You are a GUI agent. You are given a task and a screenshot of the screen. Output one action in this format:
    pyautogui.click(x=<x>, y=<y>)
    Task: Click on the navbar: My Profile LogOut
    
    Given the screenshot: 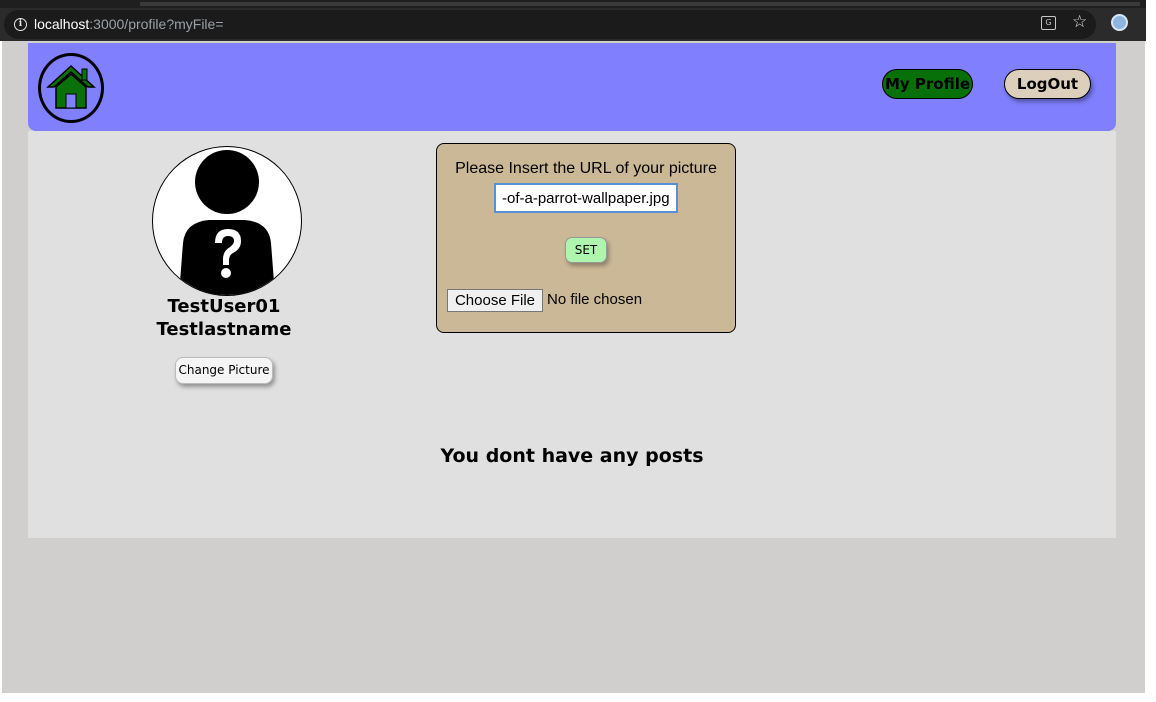 What is the action you would take?
    pyautogui.click(x=572, y=87)
    